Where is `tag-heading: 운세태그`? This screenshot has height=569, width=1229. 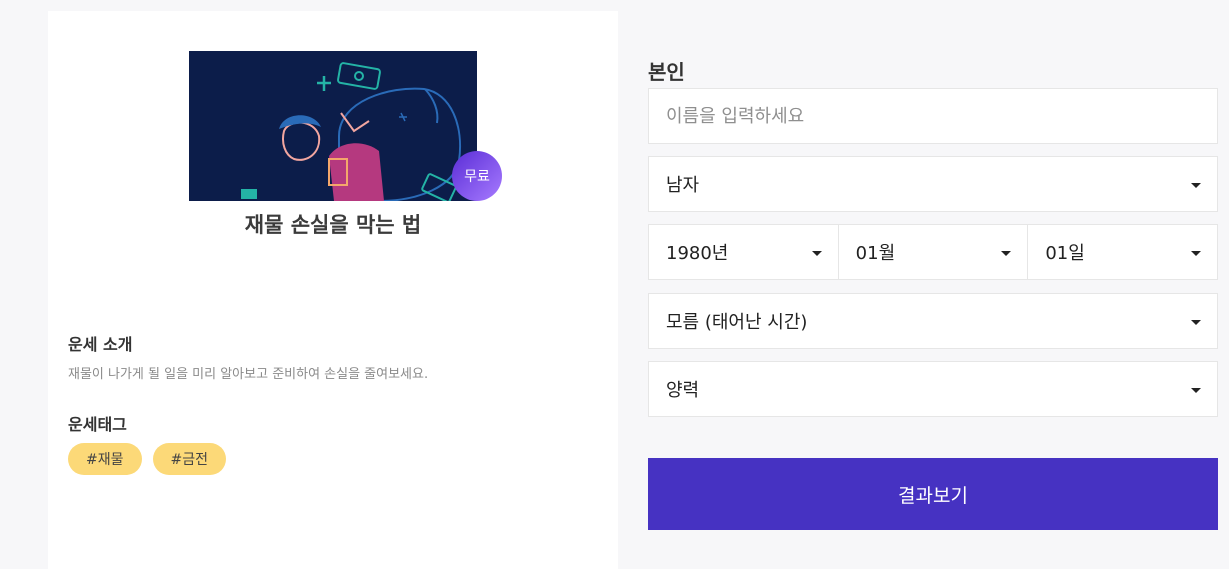 tag-heading: 운세태그 is located at coordinates (97, 424).